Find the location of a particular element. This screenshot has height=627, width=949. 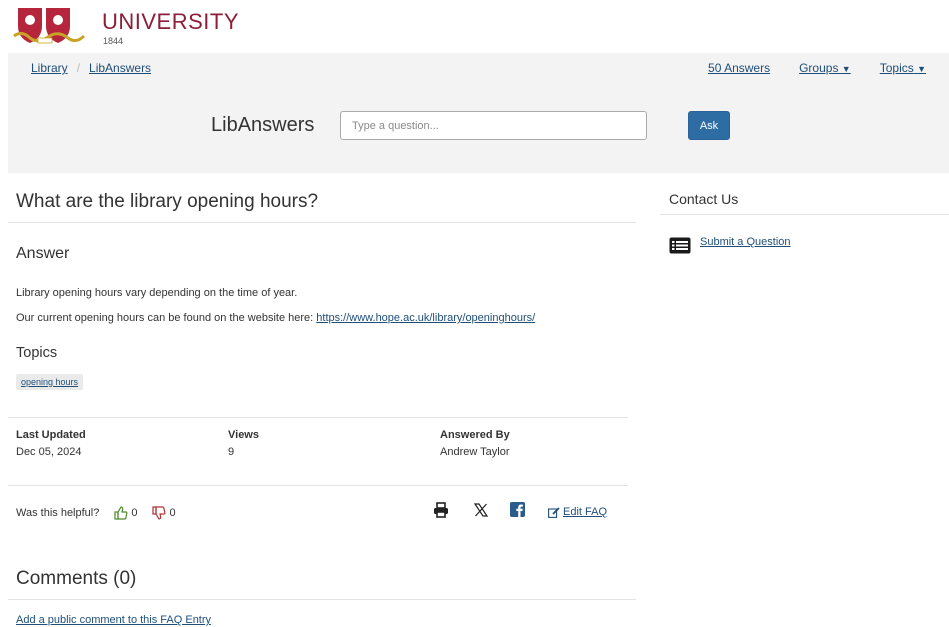

breadcrumb-library: Library is located at coordinates (49, 68).